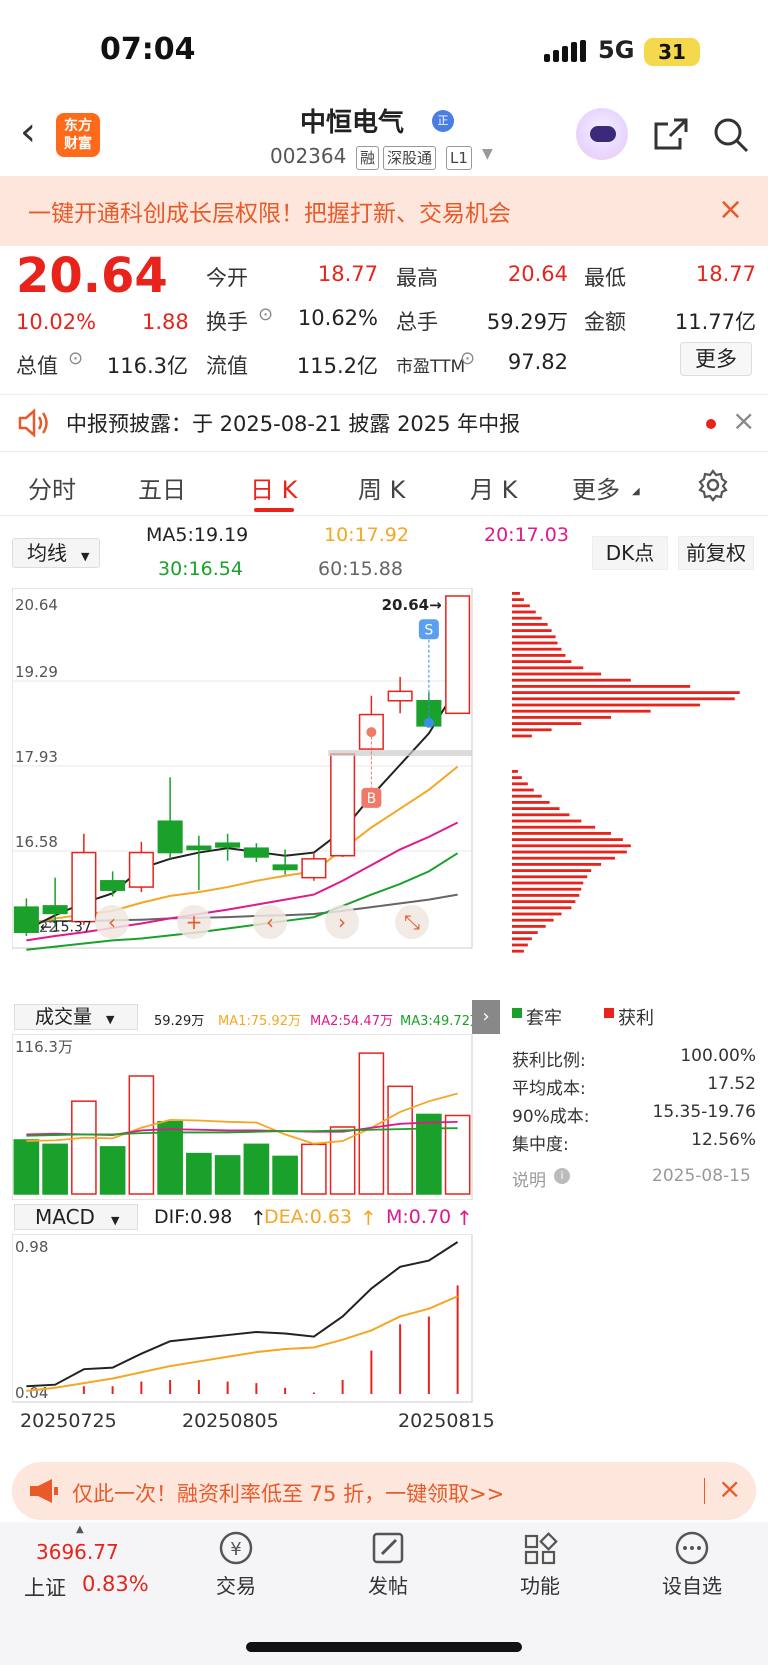 The image size is (768, 1665). I want to click on next-button-icon: ›, so click(342, 922).